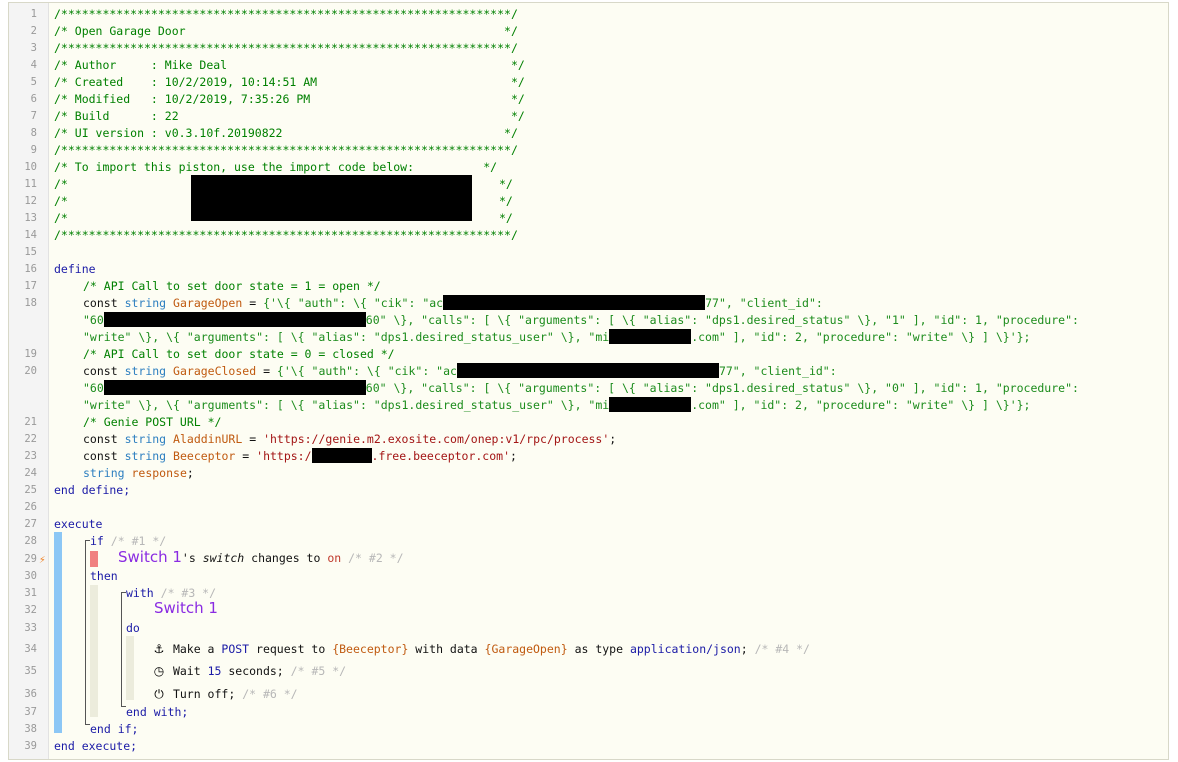 Image resolution: width=1178 pixels, height=762 pixels. I want to click on var-response-line: string response;, so click(138, 473).